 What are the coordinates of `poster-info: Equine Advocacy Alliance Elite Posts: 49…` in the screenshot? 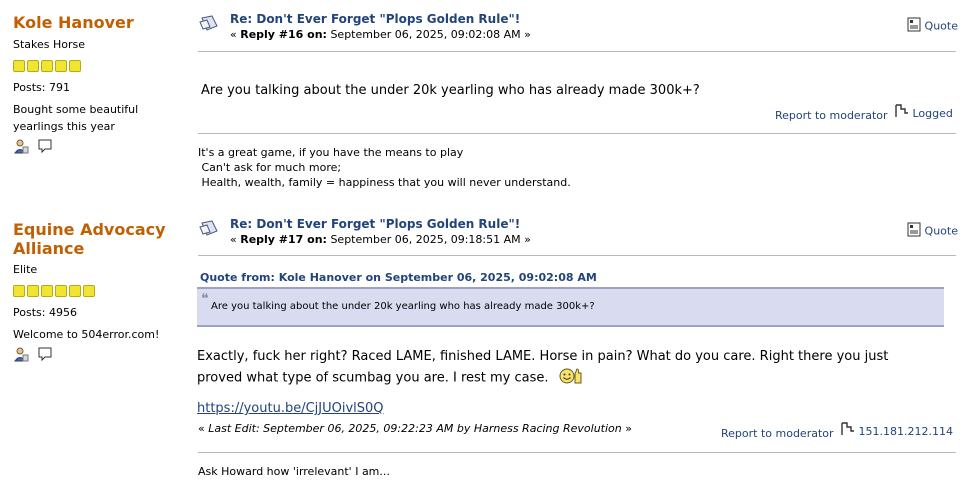 It's located at (100, 292).